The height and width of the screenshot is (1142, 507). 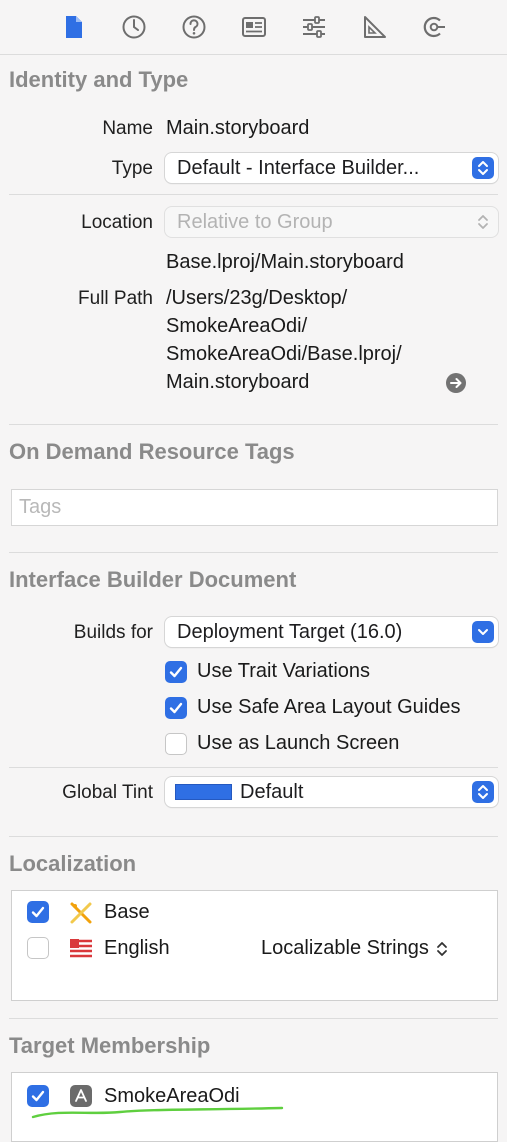 I want to click on name-value: Main.storyboard, so click(x=238, y=128).